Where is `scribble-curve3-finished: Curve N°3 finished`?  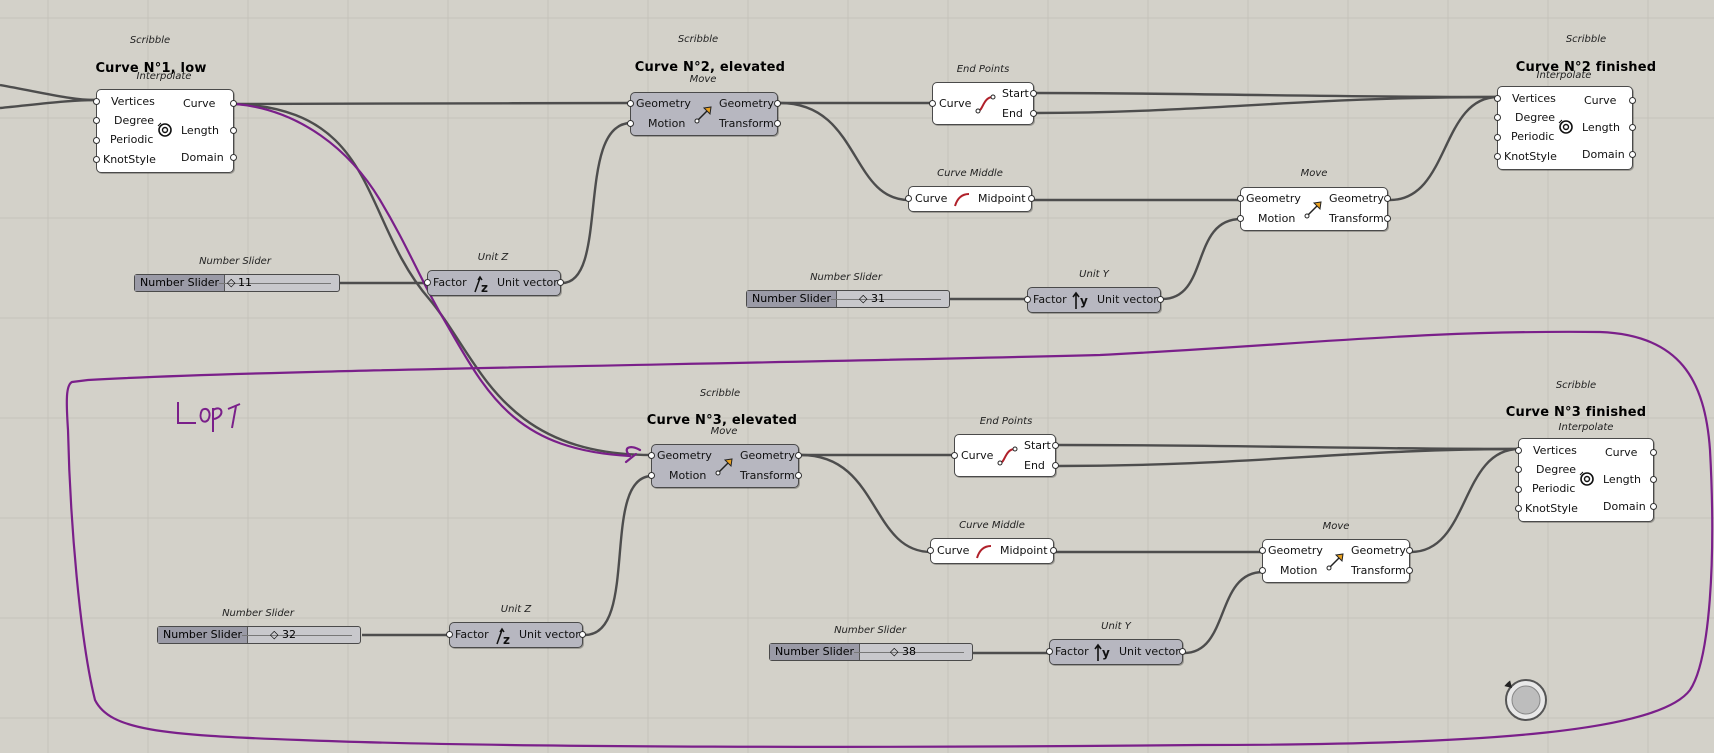
scribble-curve3-finished: Curve N°3 finished is located at coordinates (1576, 412).